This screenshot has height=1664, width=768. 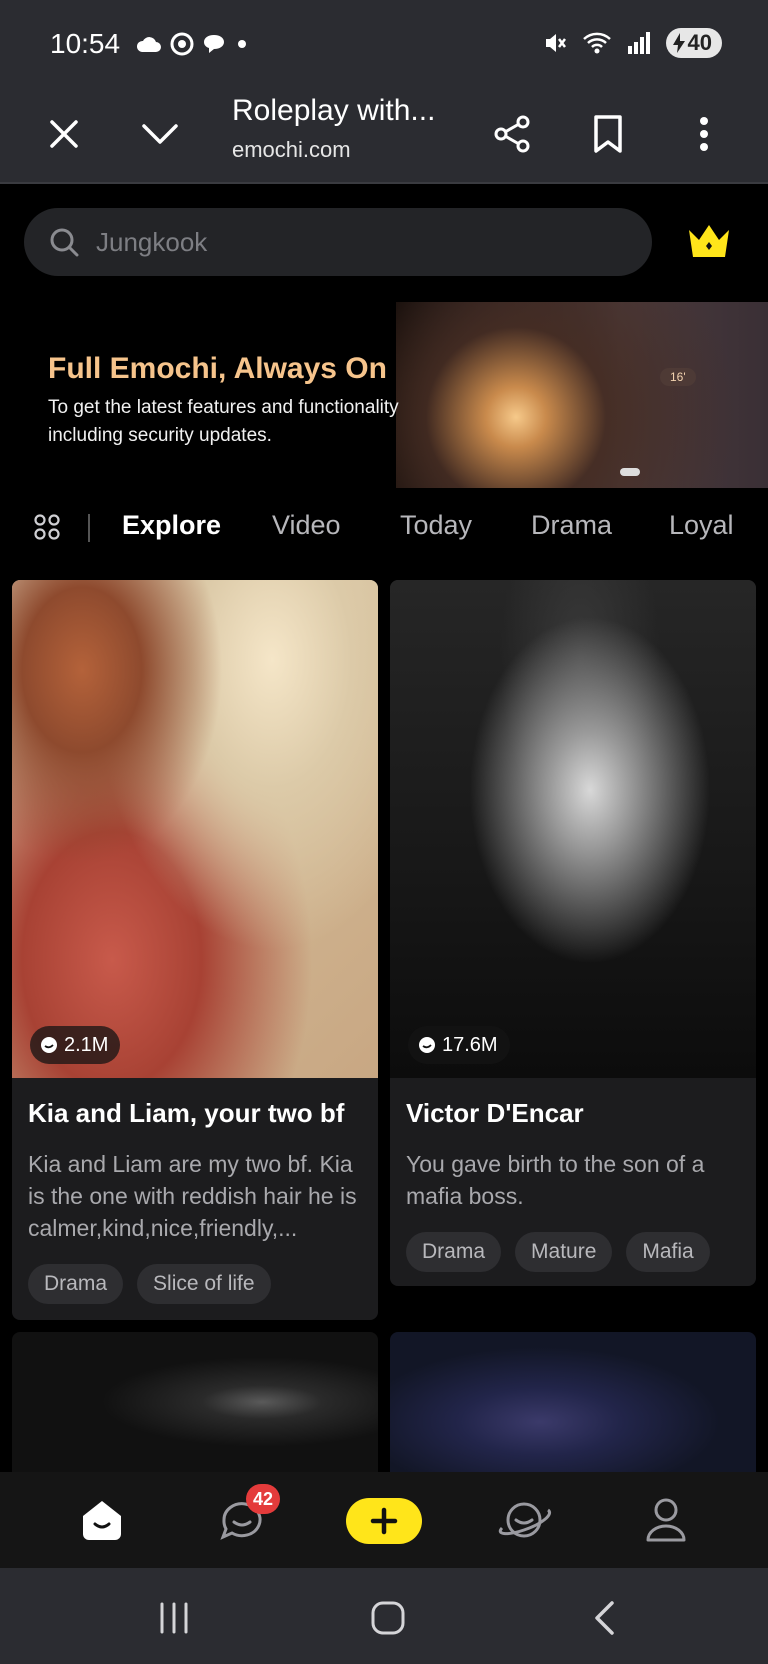 I want to click on back-button, so click(x=604, y=1618).